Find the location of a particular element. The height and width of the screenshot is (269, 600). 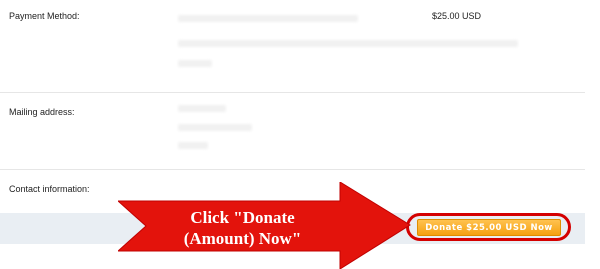

payment-amount: $25.00 USD is located at coordinates (457, 16).